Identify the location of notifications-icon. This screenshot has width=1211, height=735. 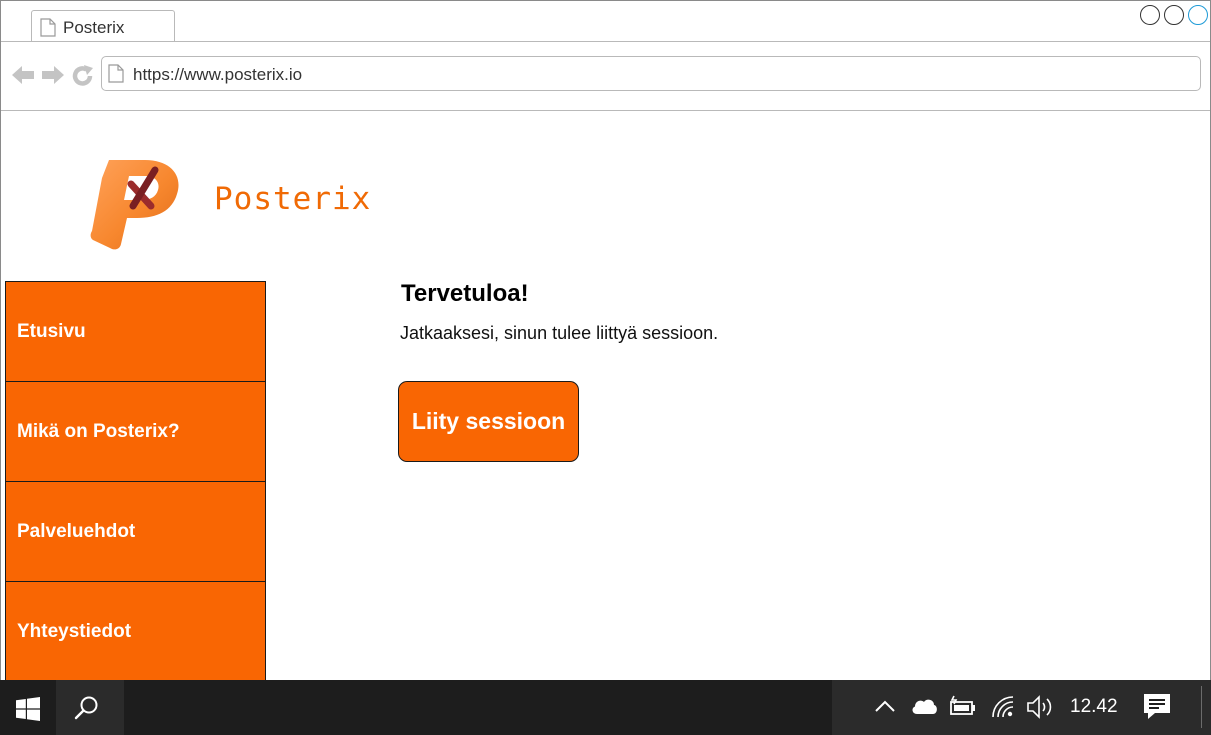
(1157, 707).